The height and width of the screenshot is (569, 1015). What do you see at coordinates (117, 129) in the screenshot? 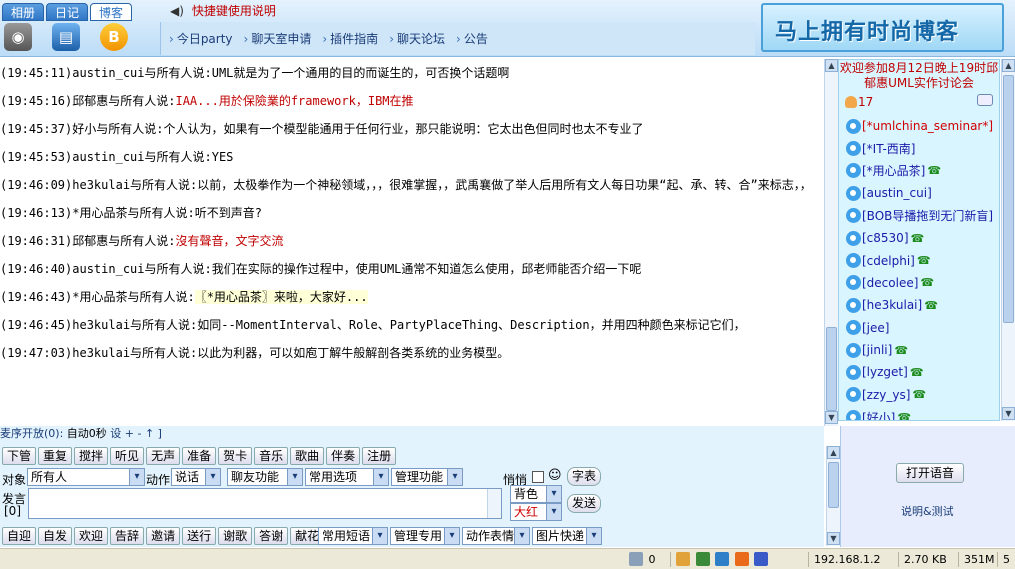
I see `message-sender: 好小与所有人说:` at bounding box center [117, 129].